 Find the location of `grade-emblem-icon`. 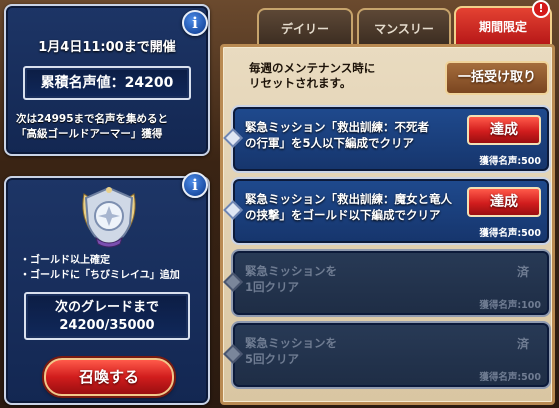

grade-emblem-icon is located at coordinates (109, 217).